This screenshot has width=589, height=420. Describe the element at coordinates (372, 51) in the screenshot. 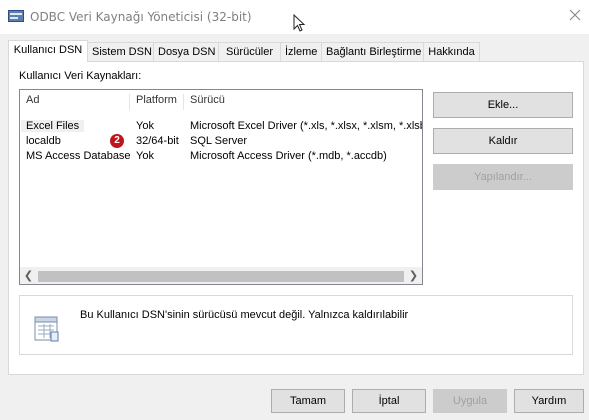

I see `tab-connection-pooling: Bağlantı Birleştirme` at that location.